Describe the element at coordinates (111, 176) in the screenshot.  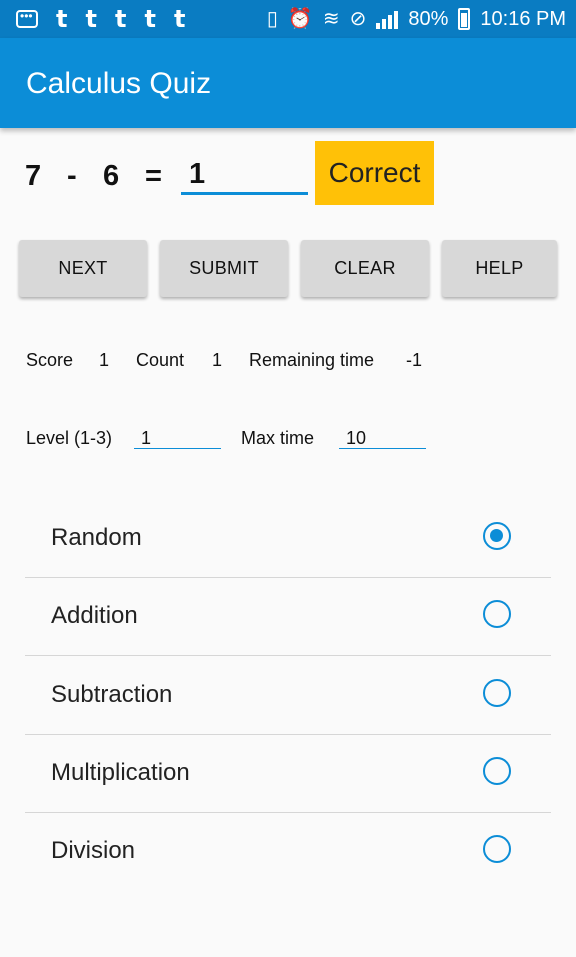
I see `operand-2: 6` at that location.